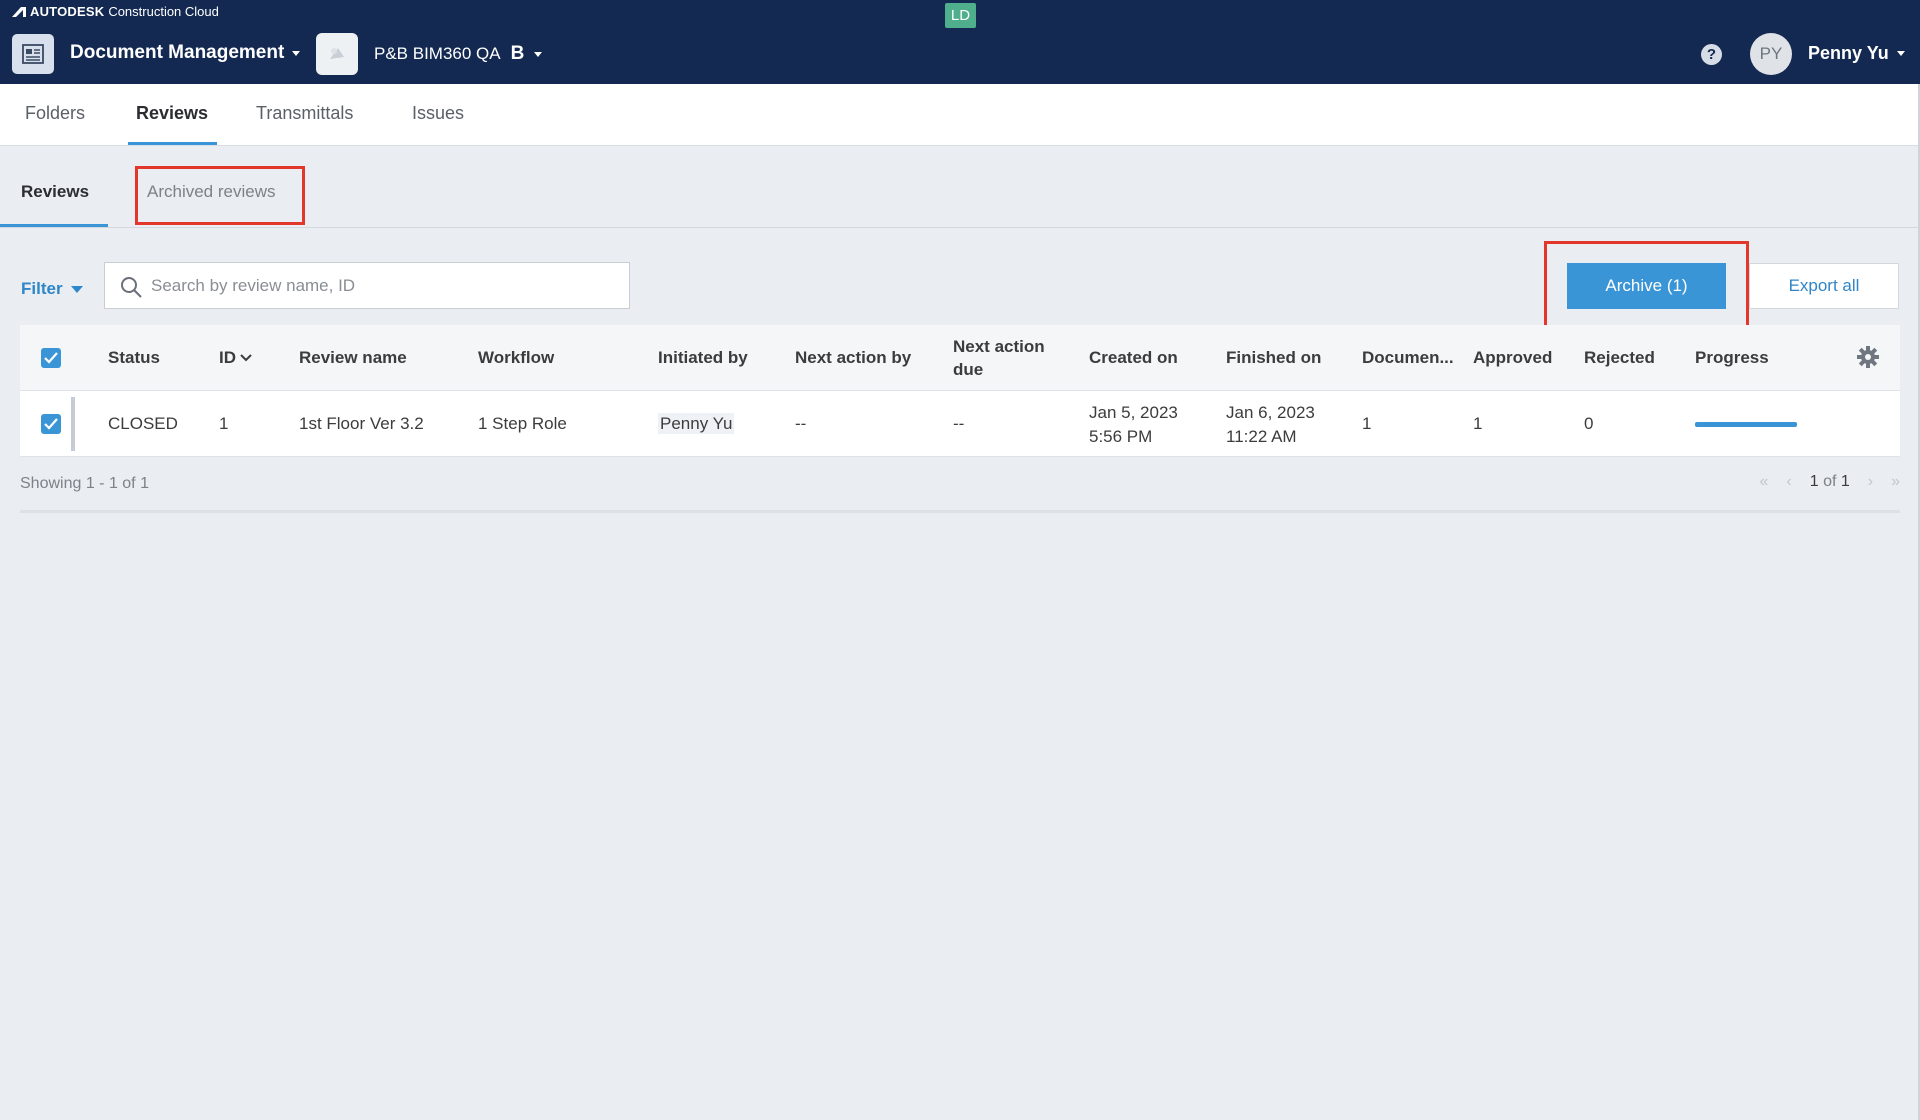  I want to click on finished-time: 11:22 AM, so click(1261, 436).